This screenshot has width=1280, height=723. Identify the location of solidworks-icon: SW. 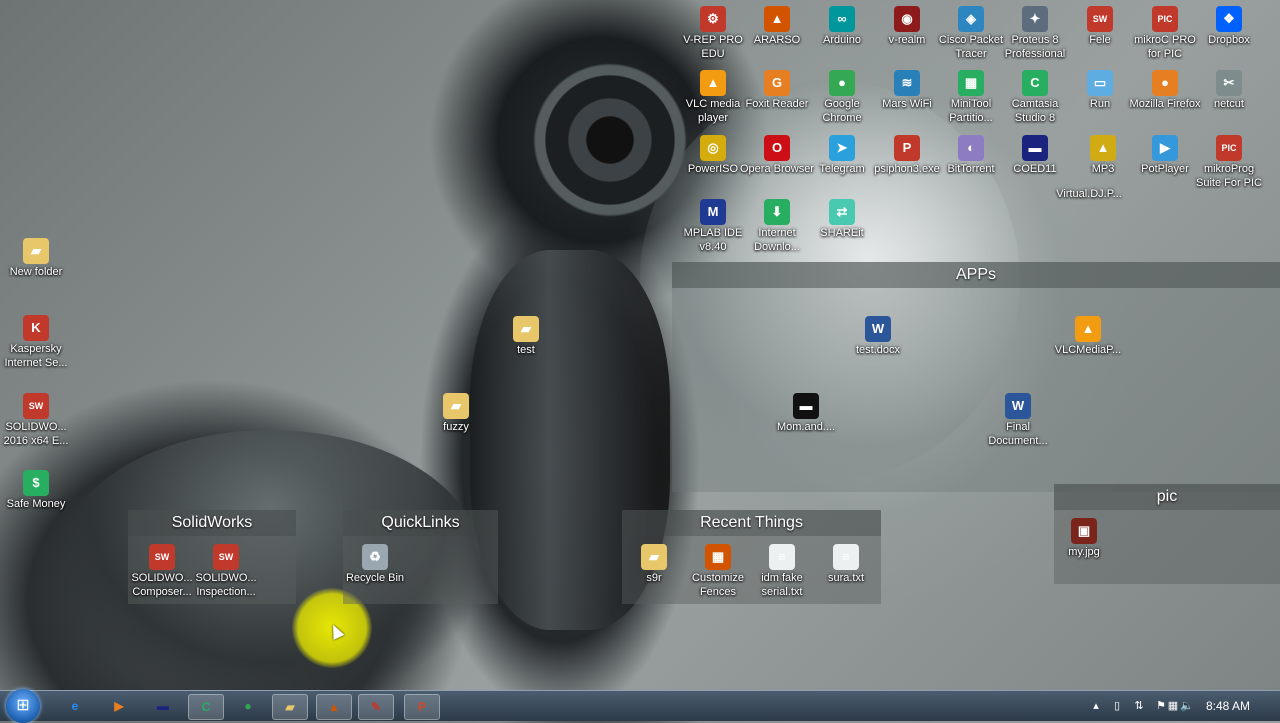
(1100, 19).